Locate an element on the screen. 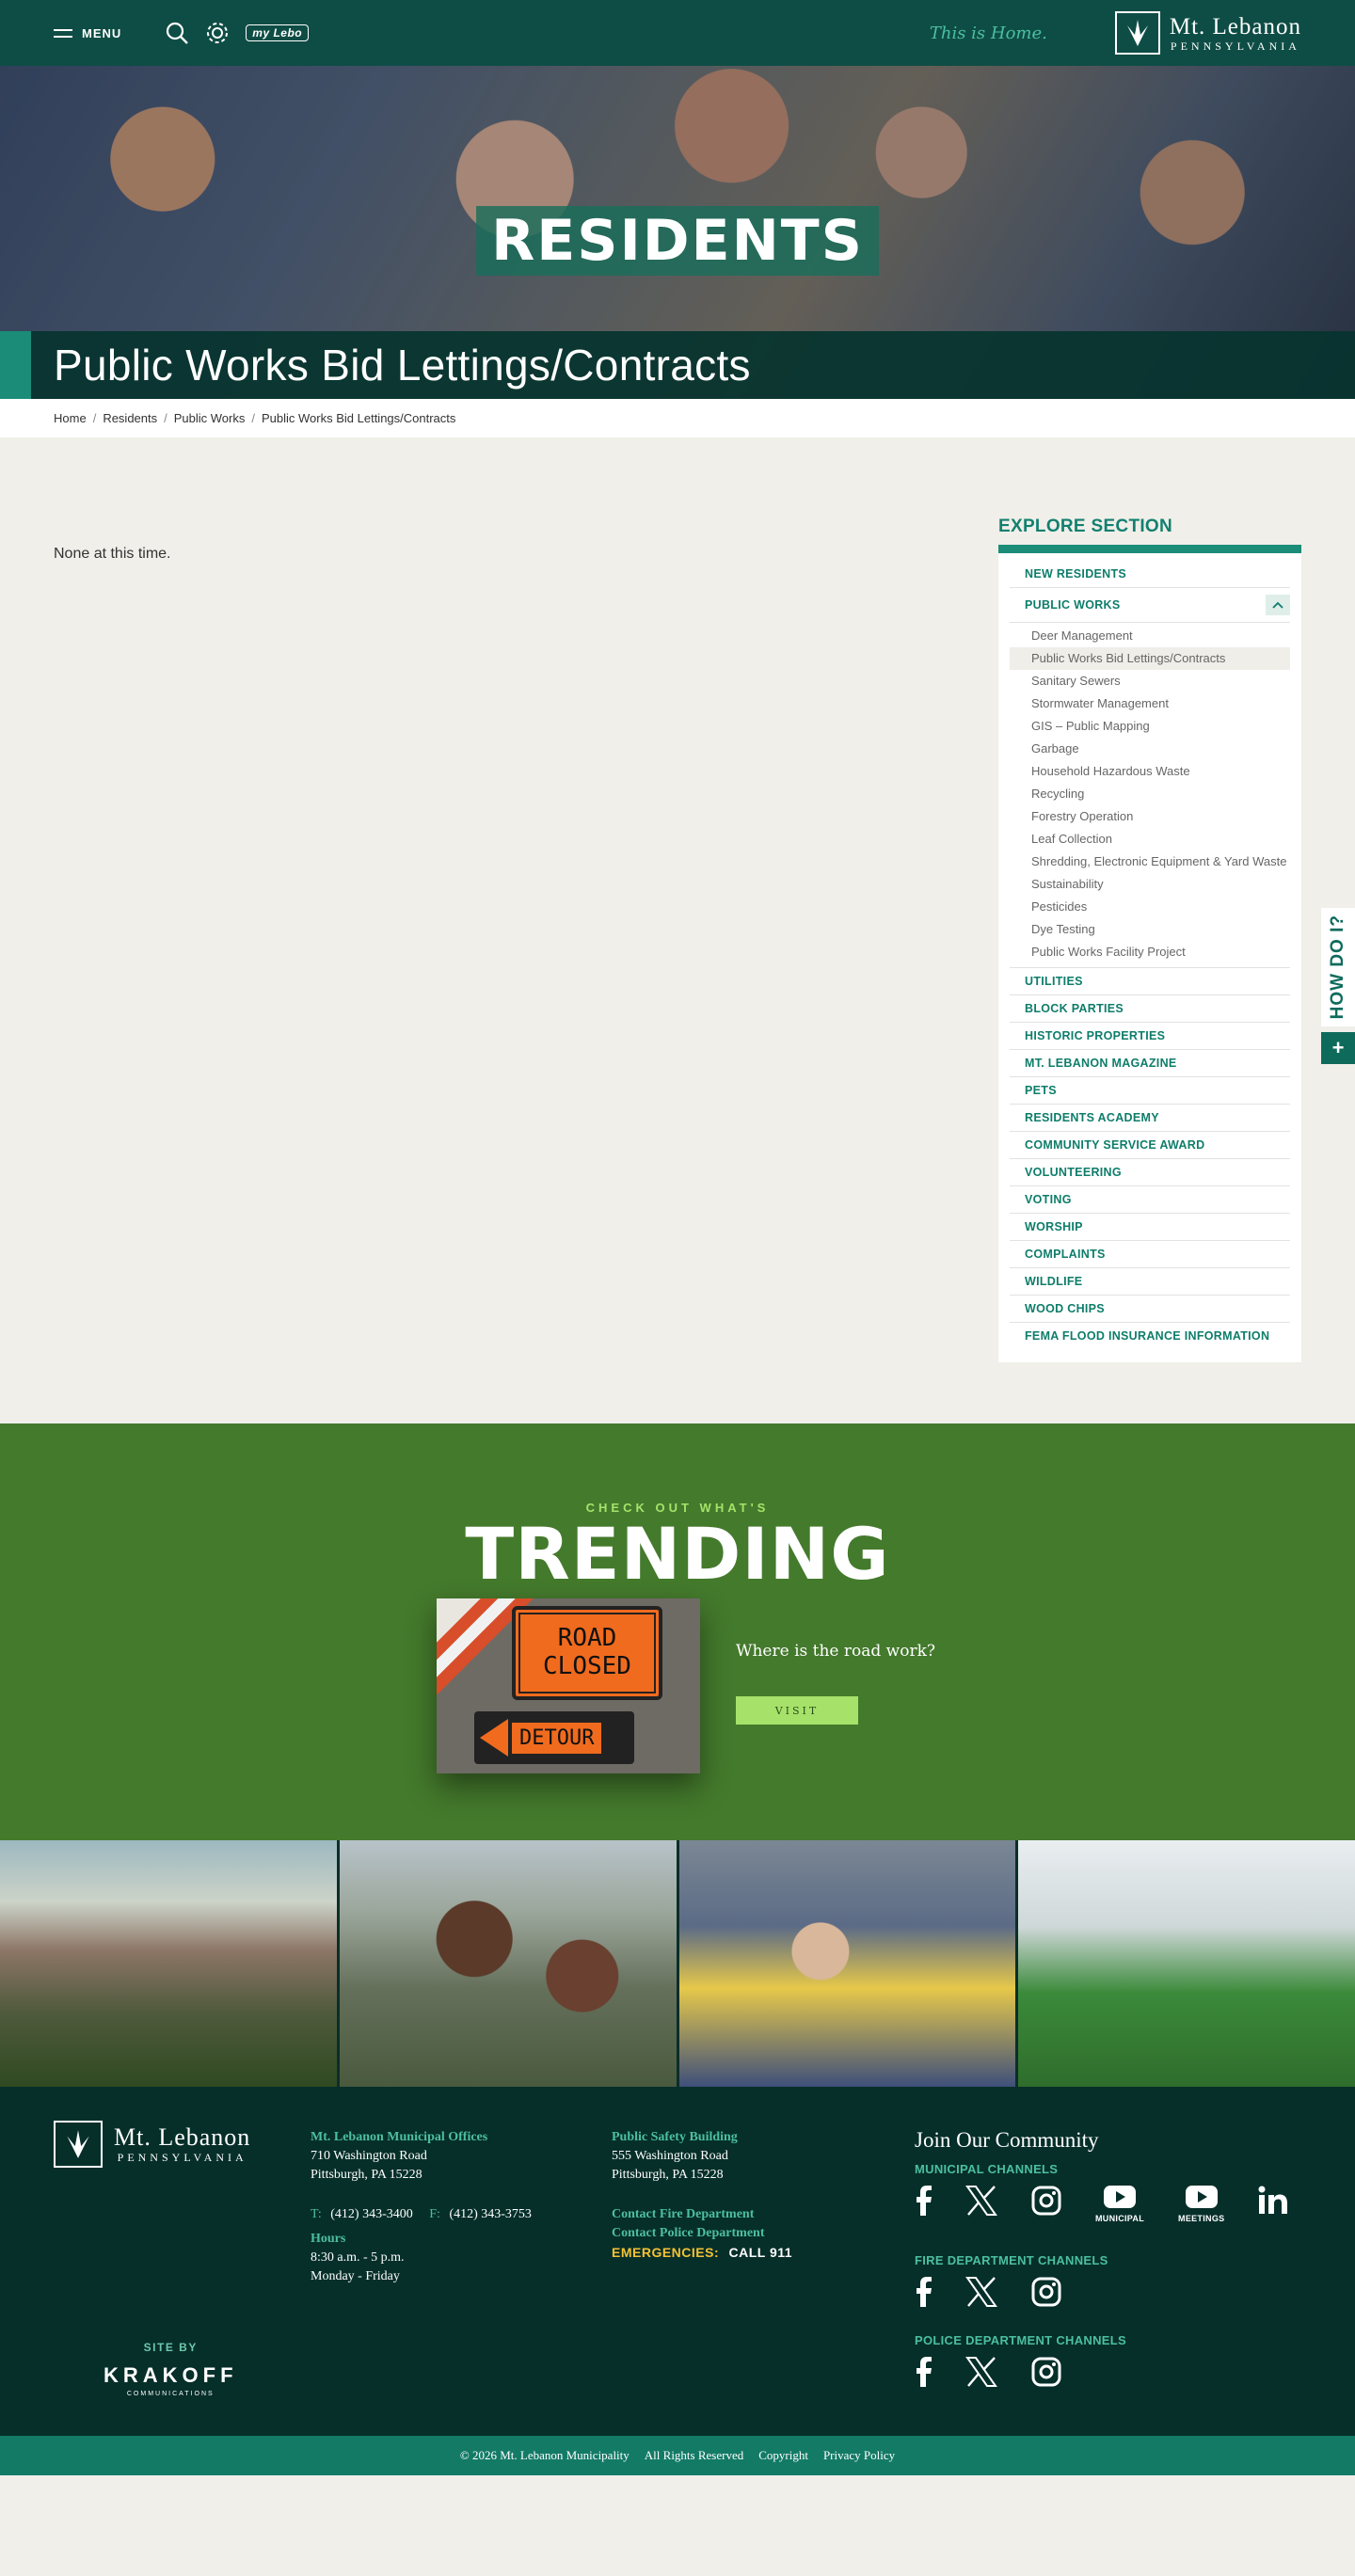  site-logo: Mt. Lebanon PENNSYLVANIA is located at coordinates (1208, 33).